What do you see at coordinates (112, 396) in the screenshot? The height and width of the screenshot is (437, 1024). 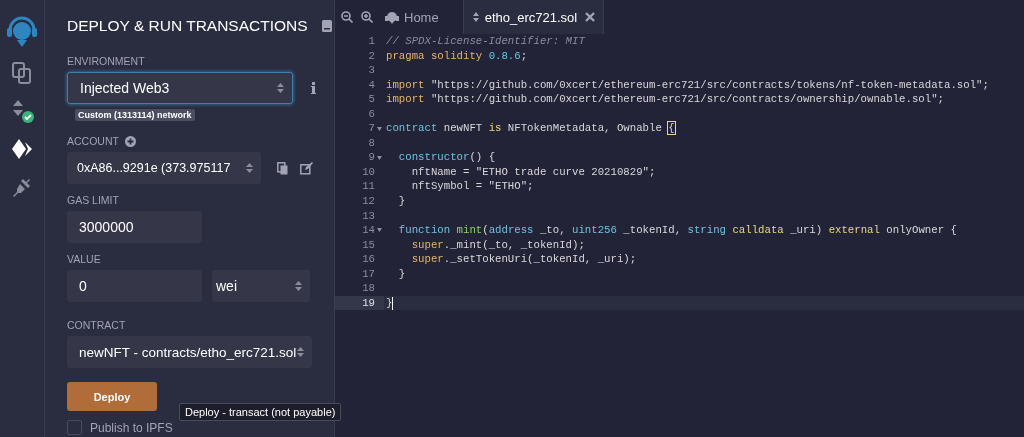 I see `deploy-button: Deploy` at bounding box center [112, 396].